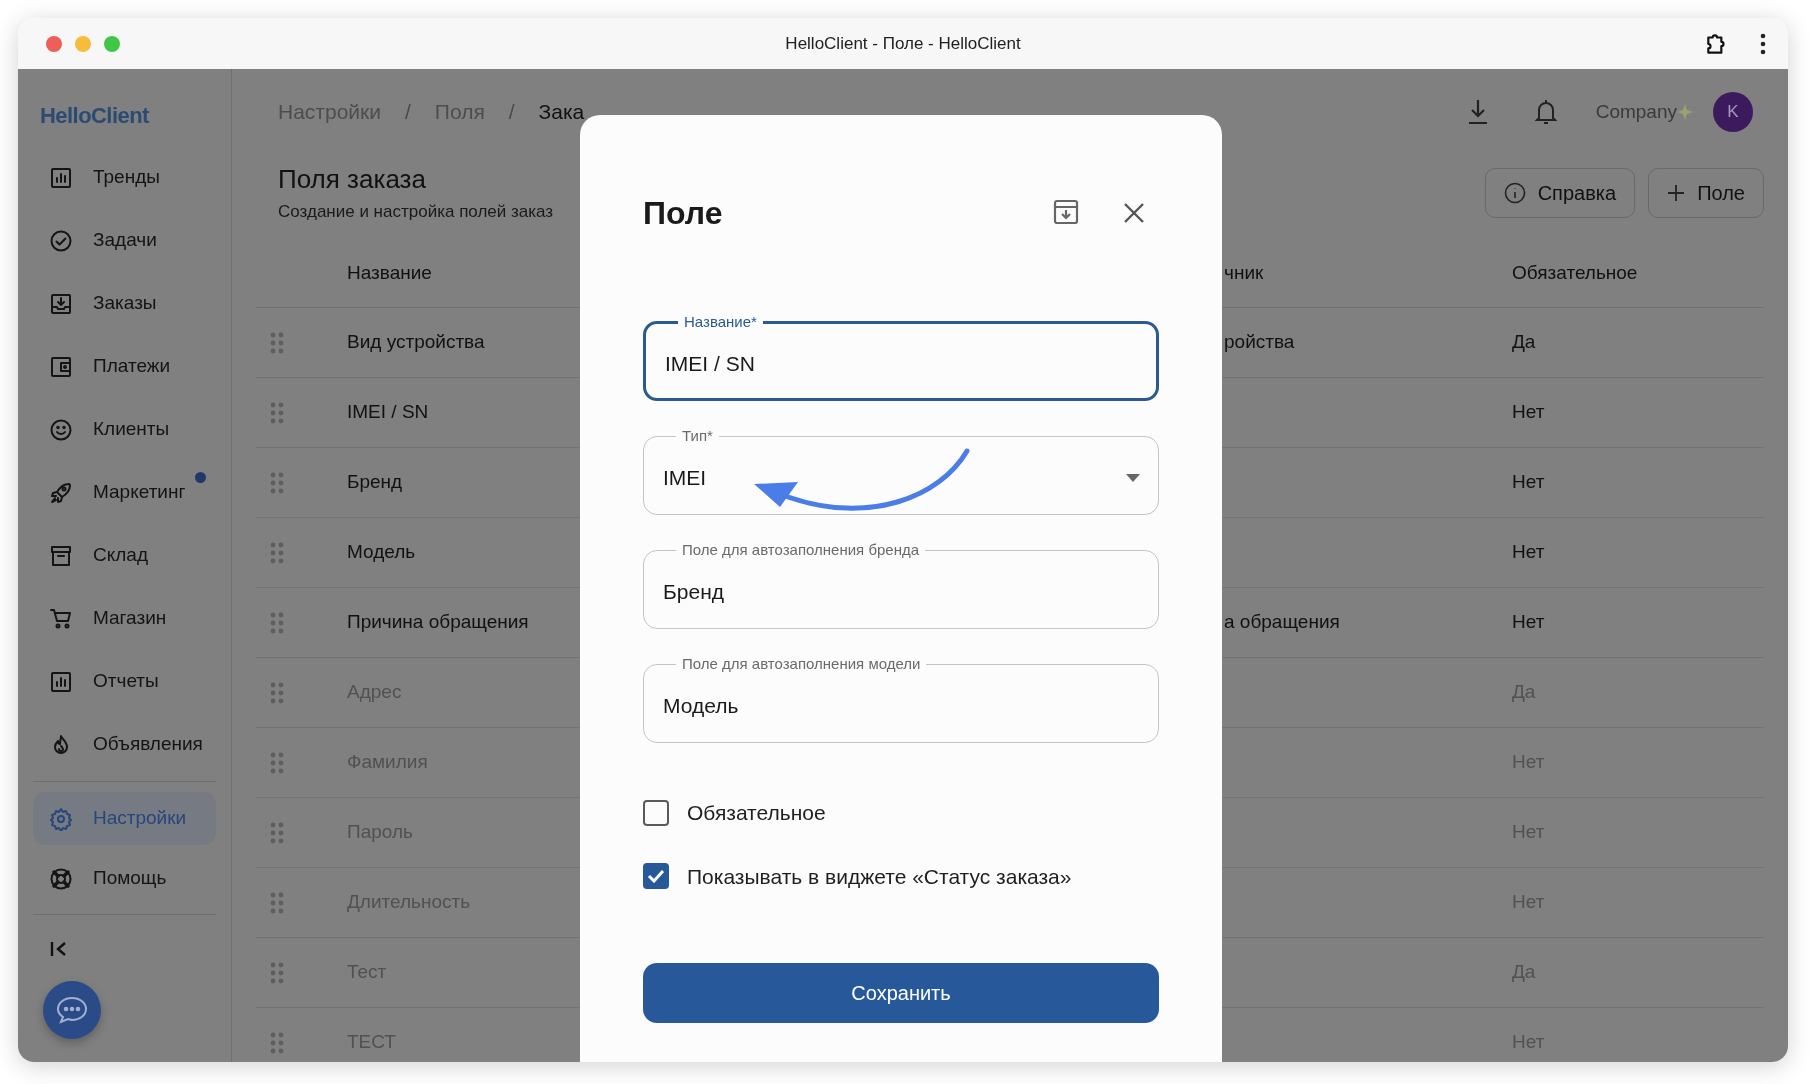 The width and height of the screenshot is (1810, 1084). What do you see at coordinates (1560, 193) in the screenshot?
I see `help-button: Справка` at bounding box center [1560, 193].